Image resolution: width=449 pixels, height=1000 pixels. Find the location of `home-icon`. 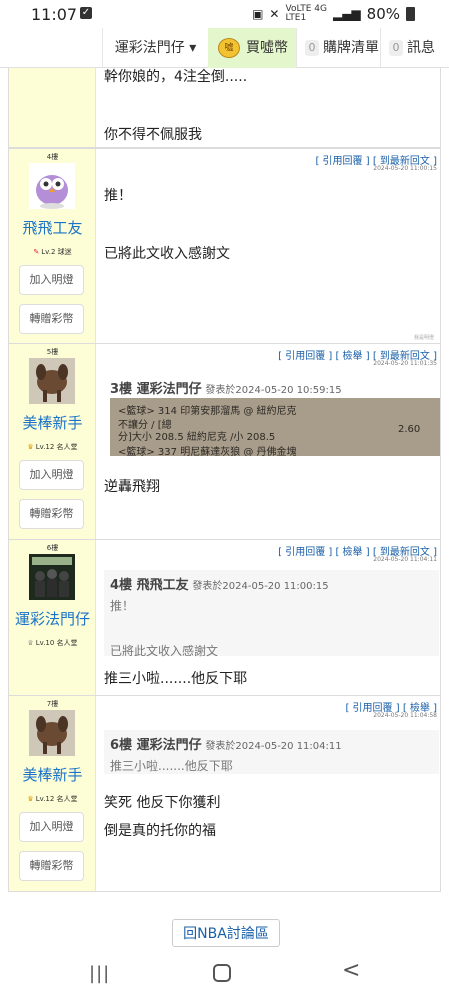

home-icon is located at coordinates (222, 973).